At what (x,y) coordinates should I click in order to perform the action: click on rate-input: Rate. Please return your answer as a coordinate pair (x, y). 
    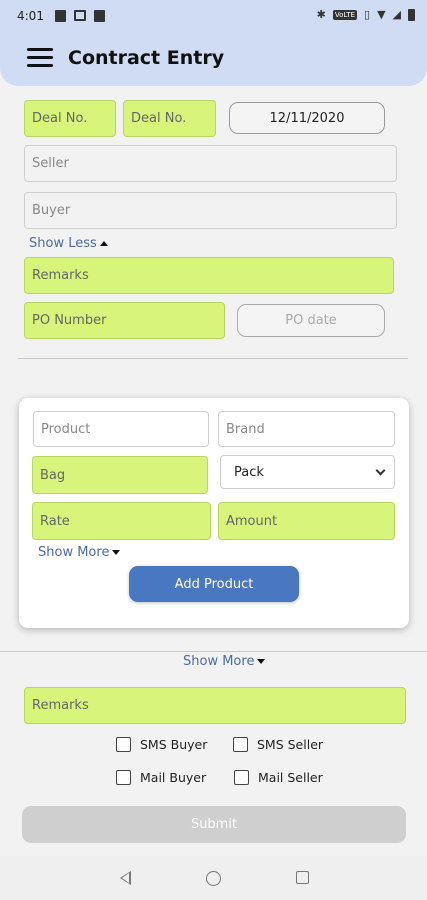
    Looking at the image, I should click on (121, 521).